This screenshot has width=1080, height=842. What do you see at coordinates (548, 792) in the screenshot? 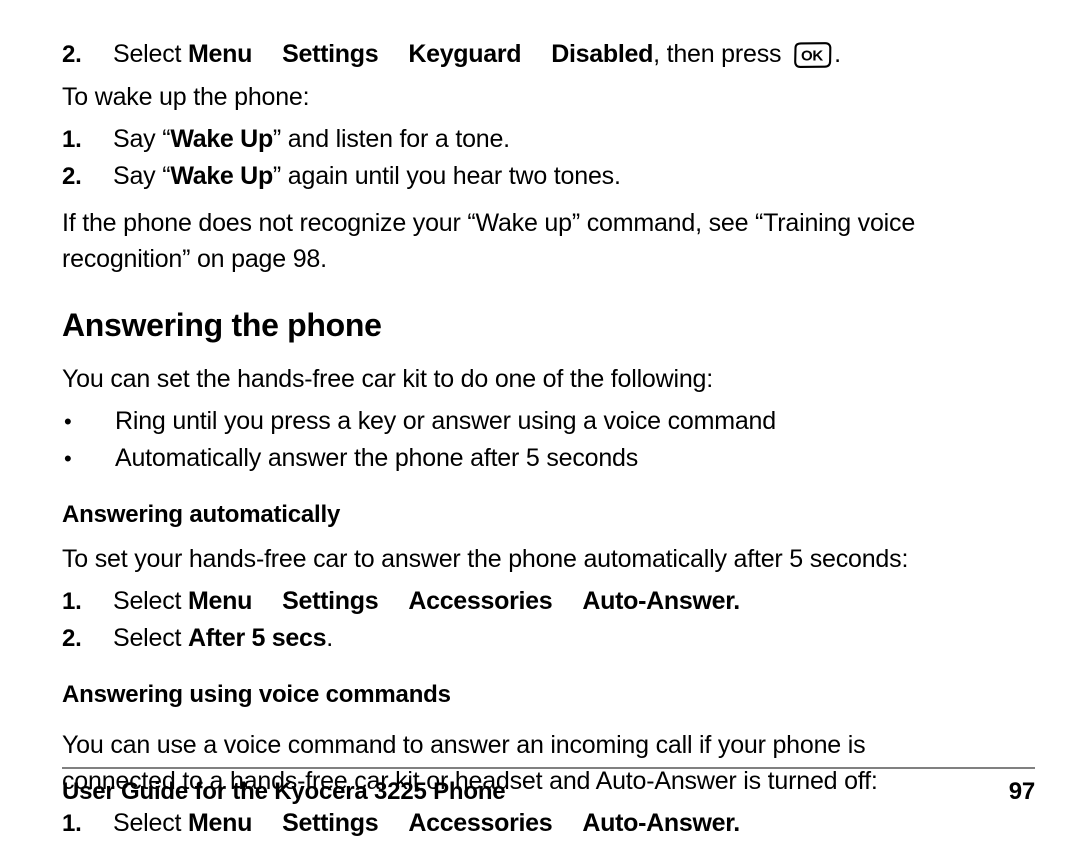
I see `footer-row: User Guide for the Kyocera 3225 Phone 97` at bounding box center [548, 792].